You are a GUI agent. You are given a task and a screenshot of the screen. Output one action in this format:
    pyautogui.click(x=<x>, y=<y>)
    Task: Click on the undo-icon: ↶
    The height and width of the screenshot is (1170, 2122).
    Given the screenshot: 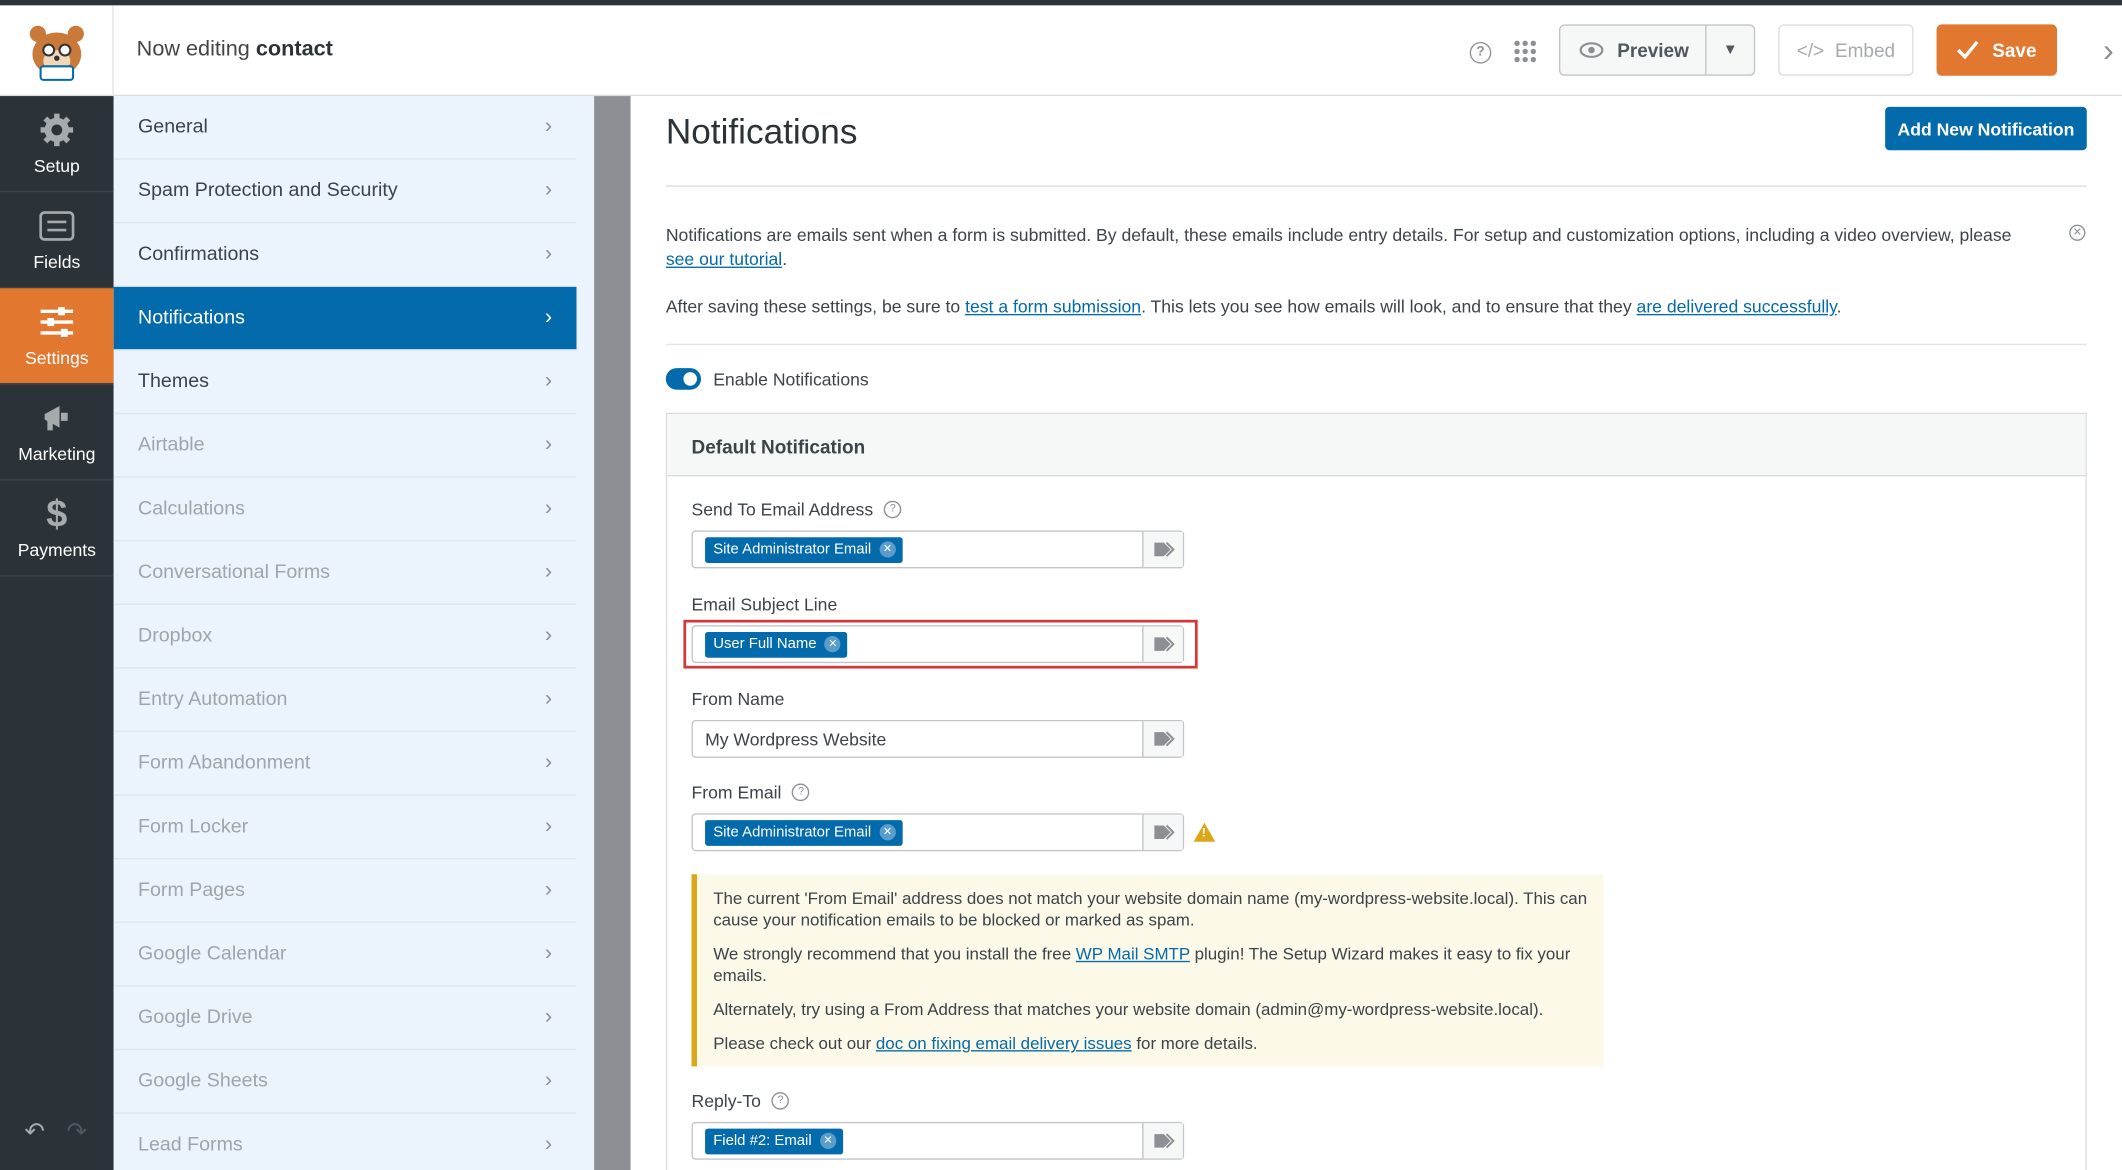 What is the action you would take?
    pyautogui.click(x=34, y=1132)
    